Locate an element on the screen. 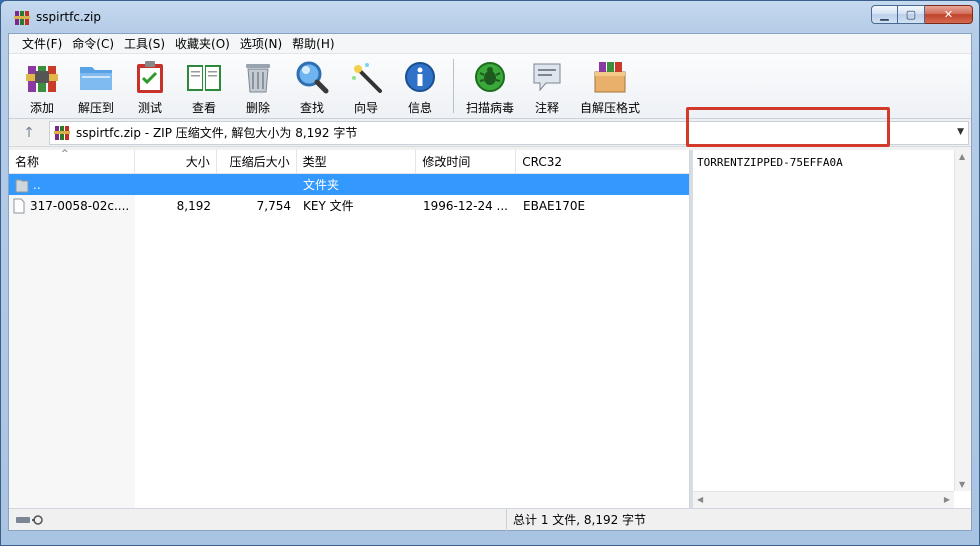 The image size is (980, 546). menu-help: 帮助(H) is located at coordinates (313, 44).